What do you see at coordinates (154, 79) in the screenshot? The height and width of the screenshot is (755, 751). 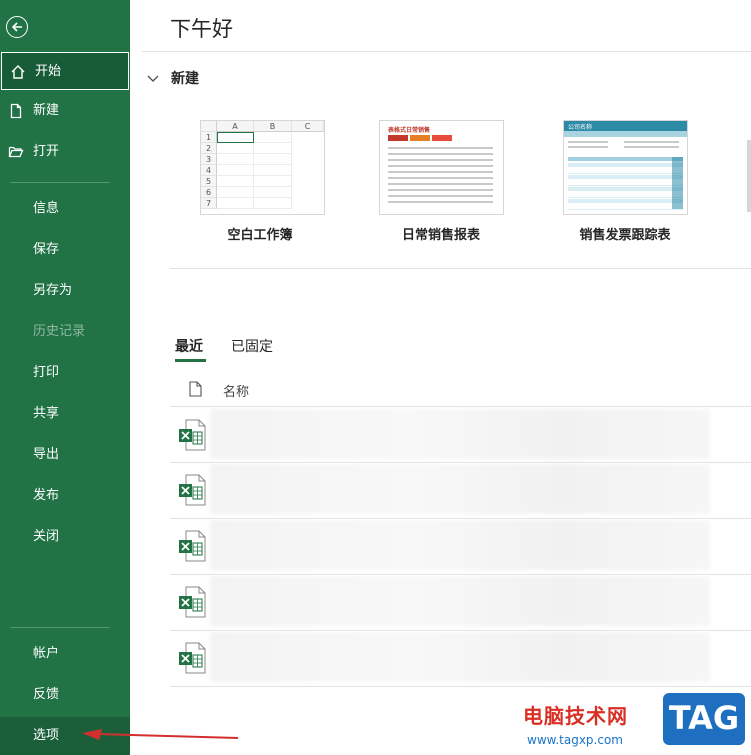 I see `chevron-down-icon` at bounding box center [154, 79].